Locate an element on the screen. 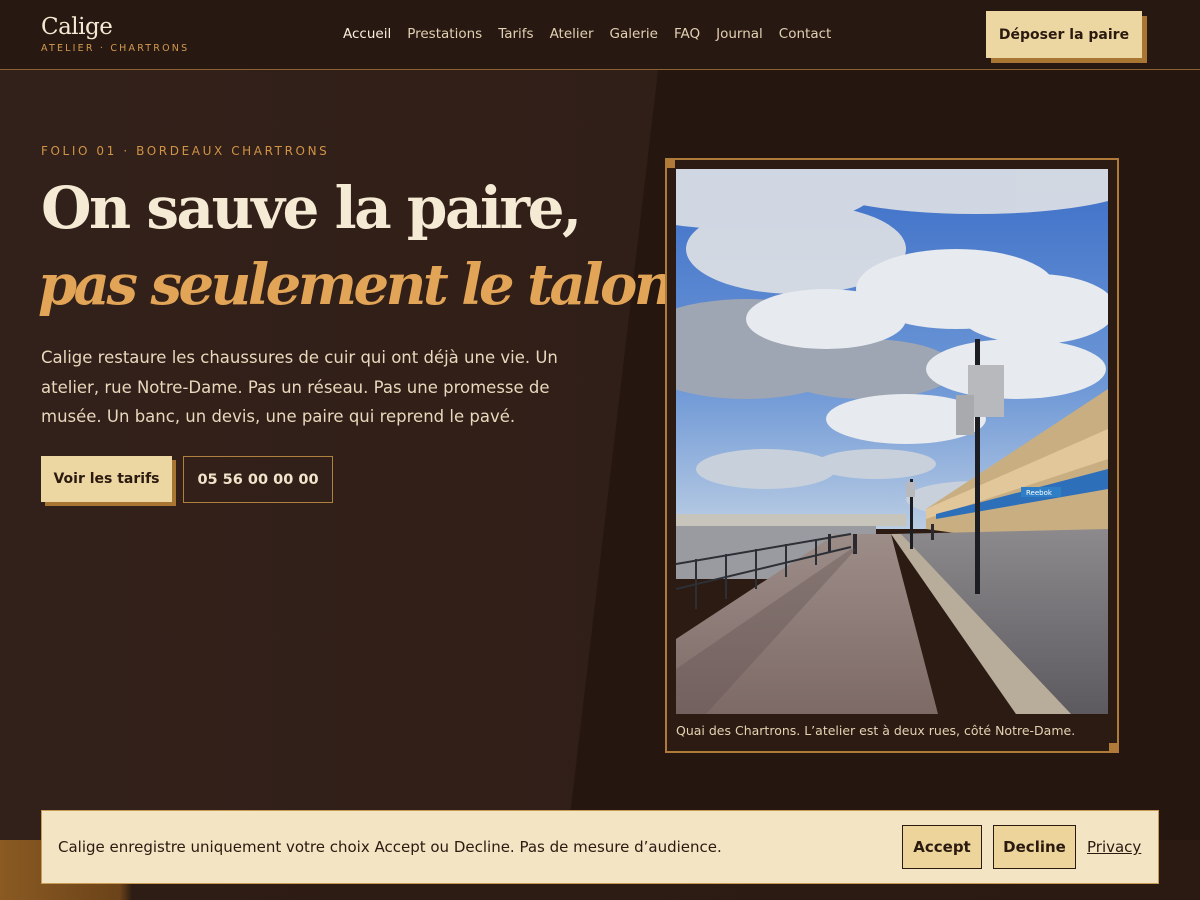 The height and width of the screenshot is (900, 1200). hero-eyebrow: FOLIO 01 · BORDEAUX CHARTRONS is located at coordinates (185, 151).